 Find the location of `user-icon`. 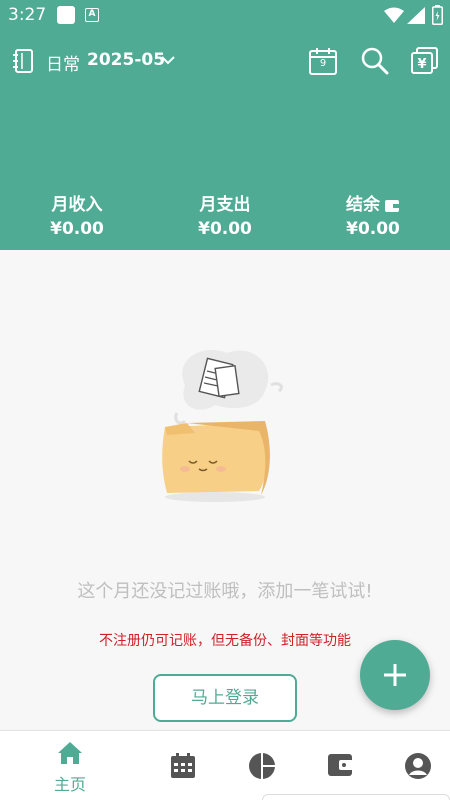

user-icon is located at coordinates (418, 766).